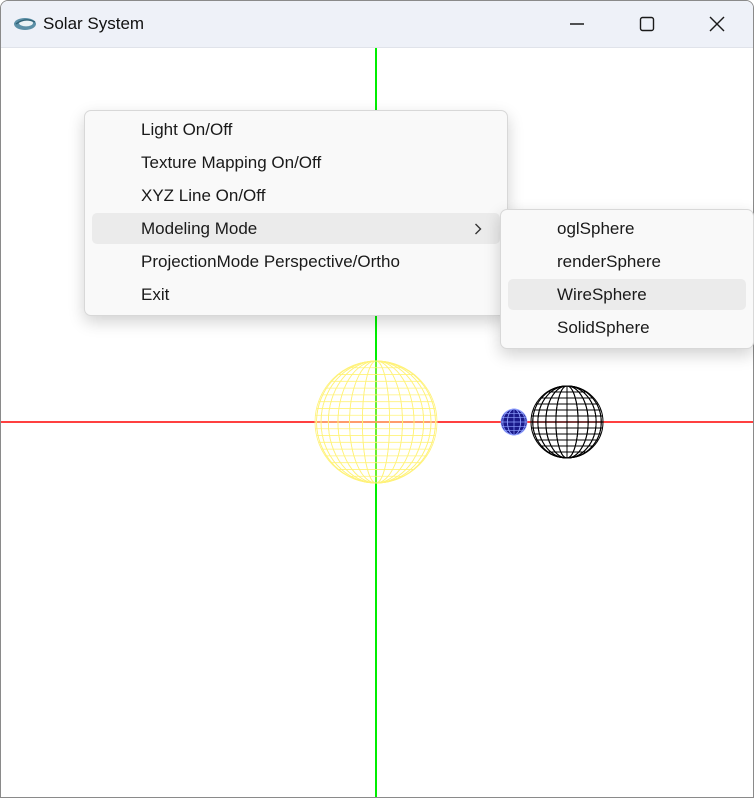 This screenshot has width=754, height=798. I want to click on menu-item-exit: Exit, so click(296, 294).